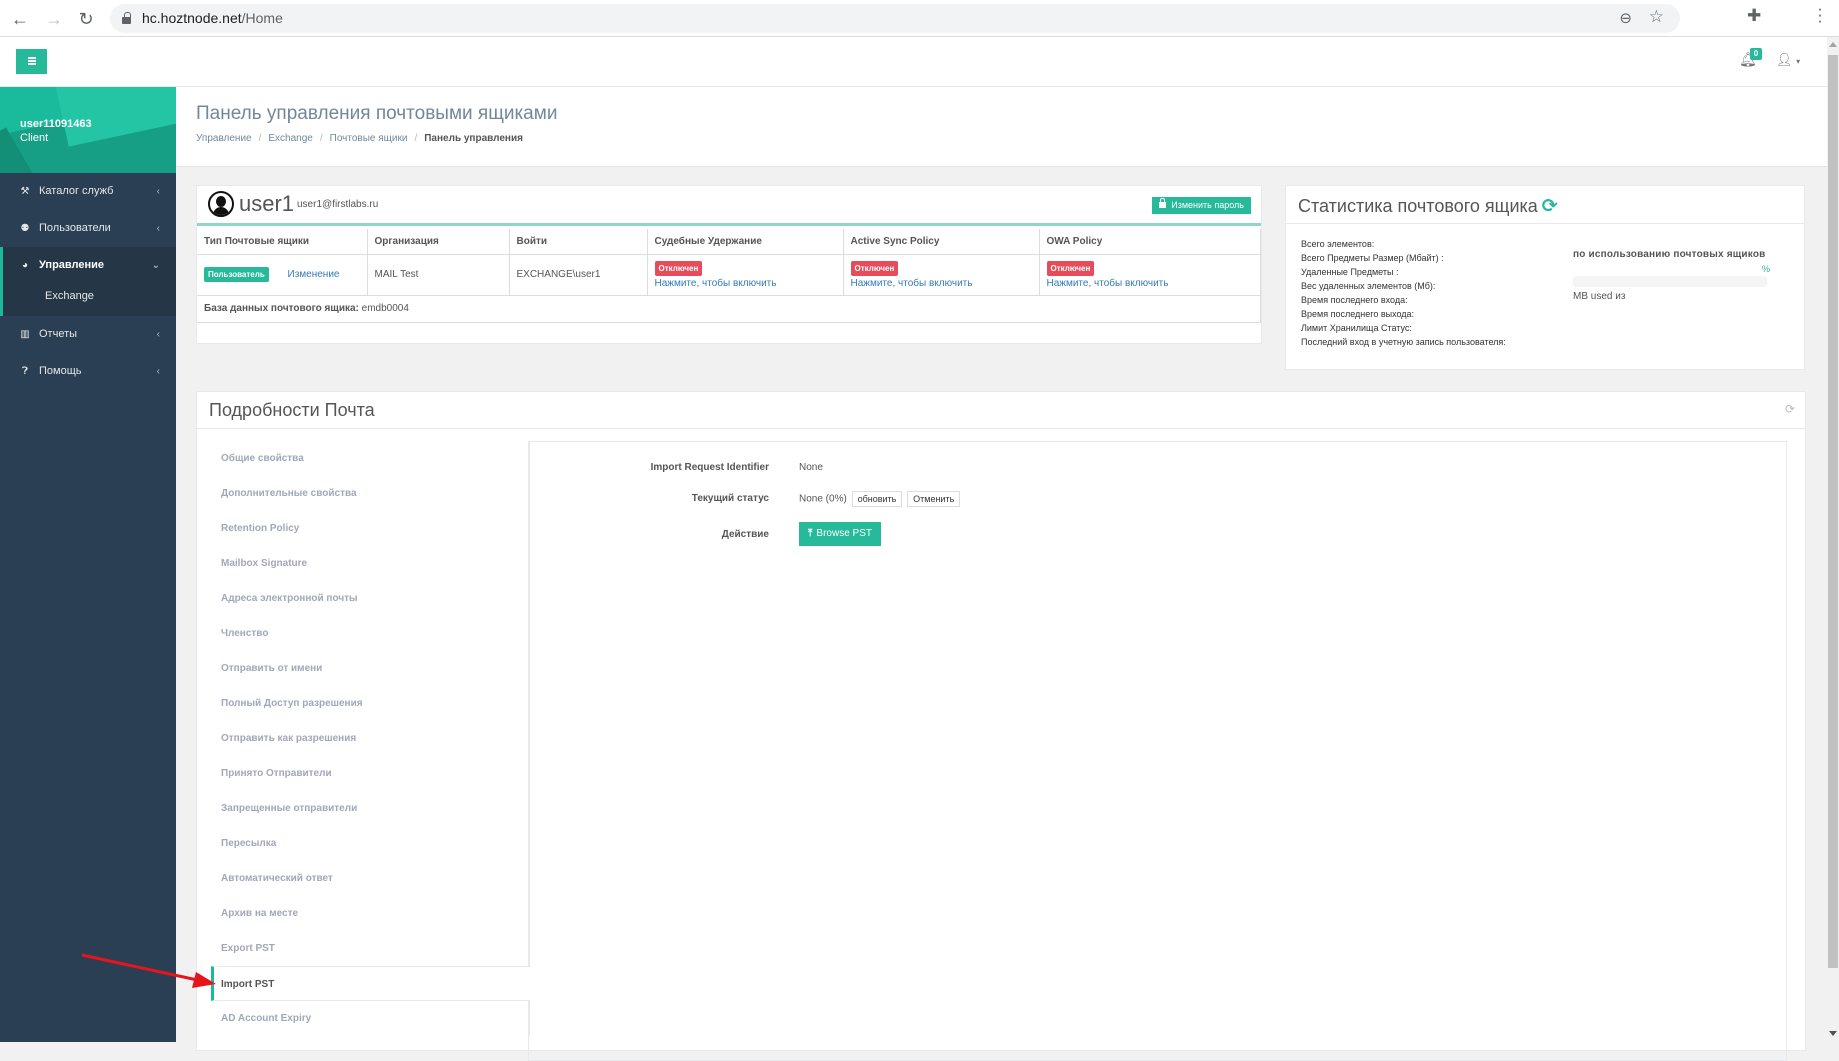 The width and height of the screenshot is (1839, 1061). Describe the element at coordinates (371, 948) in the screenshot. I see `tab-export-pst: Export PST` at that location.